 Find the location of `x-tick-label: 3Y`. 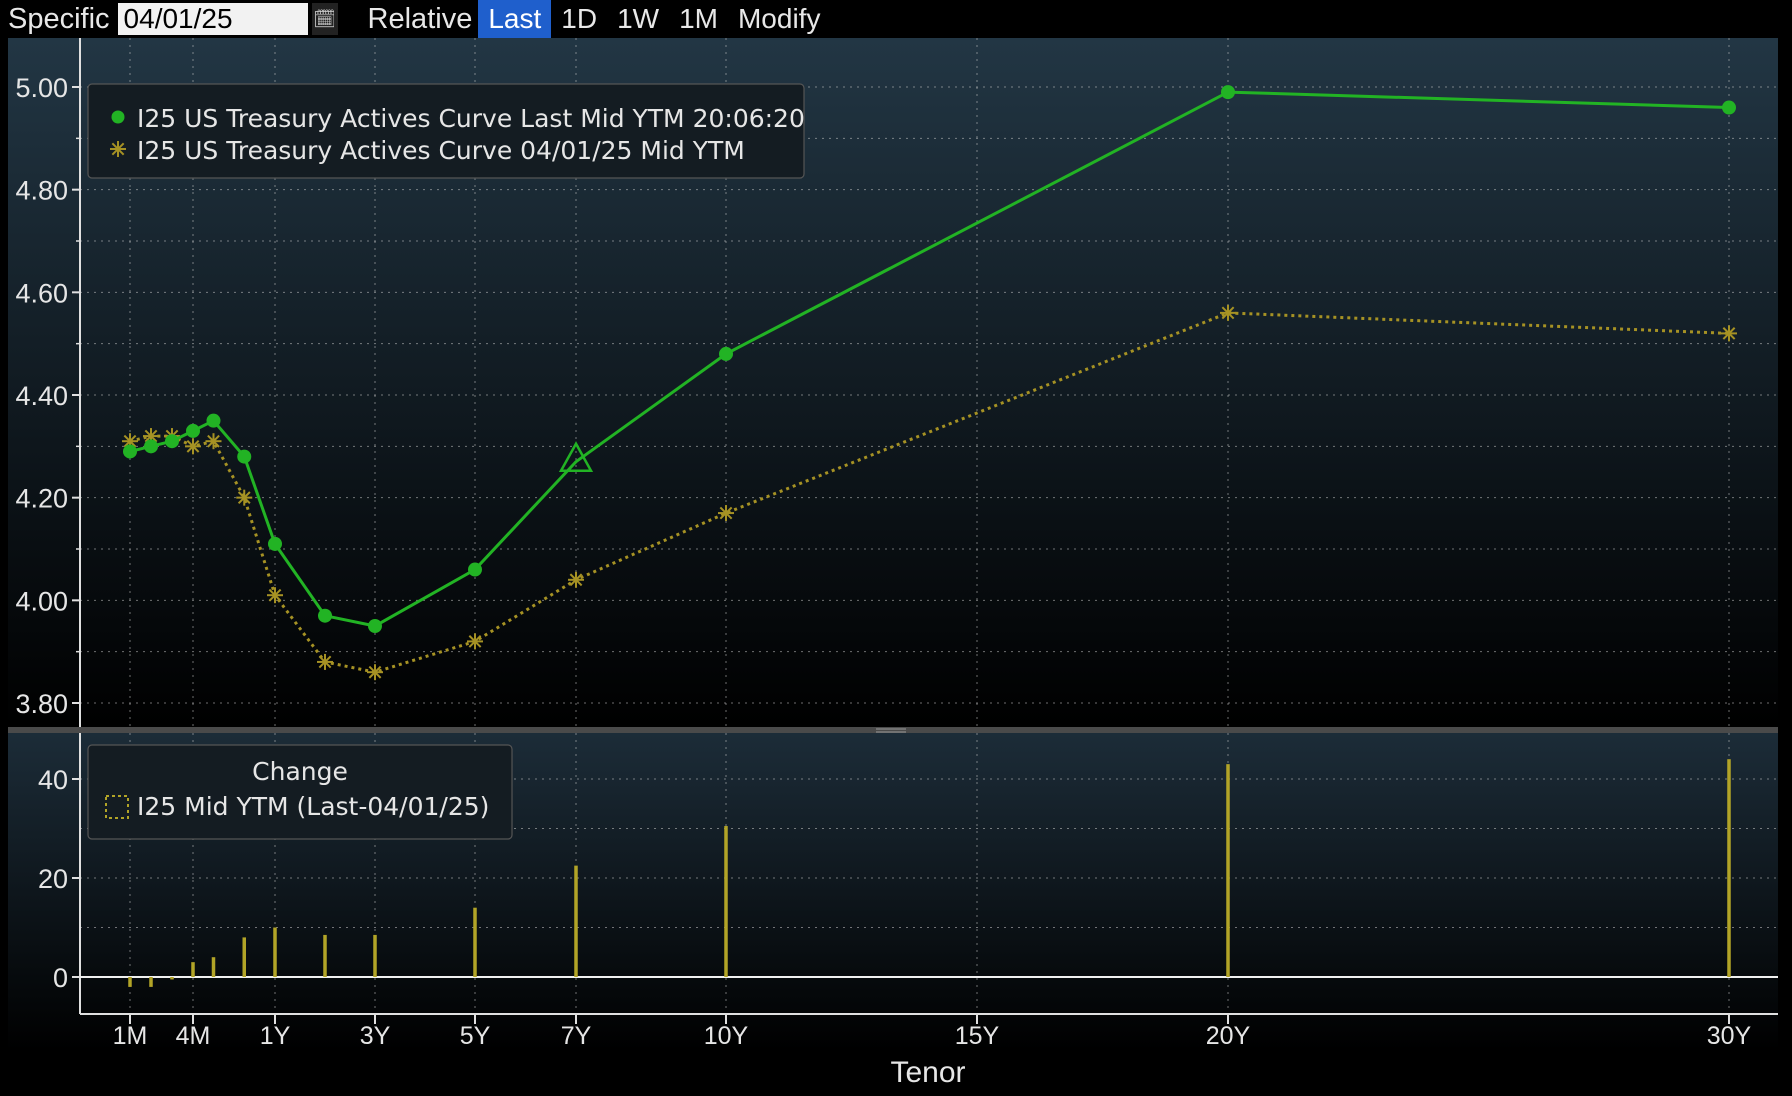

x-tick-label: 3Y is located at coordinates (375, 1036).